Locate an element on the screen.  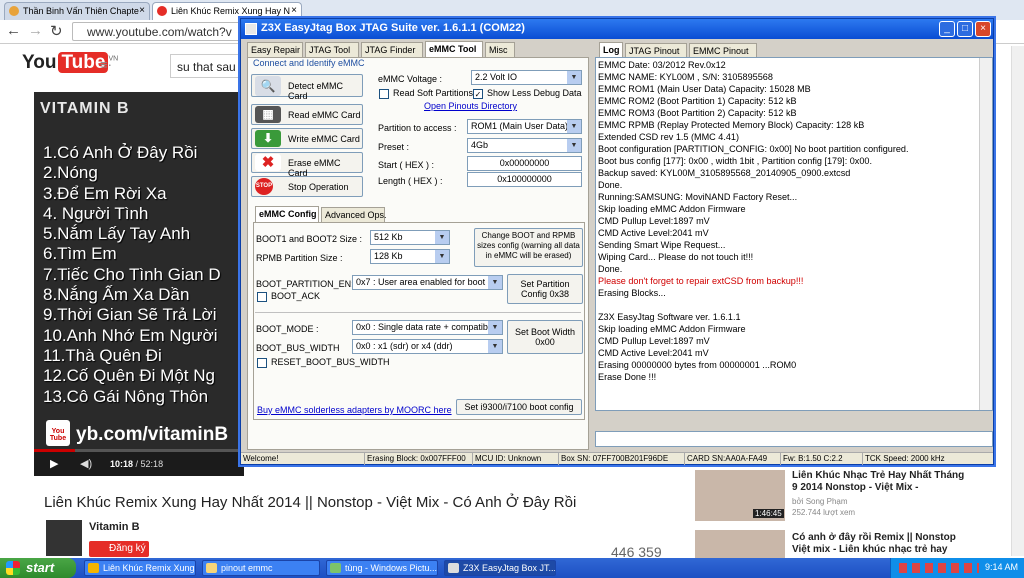
preset-select: 4Gb ▼ is located at coordinates (524, 145).